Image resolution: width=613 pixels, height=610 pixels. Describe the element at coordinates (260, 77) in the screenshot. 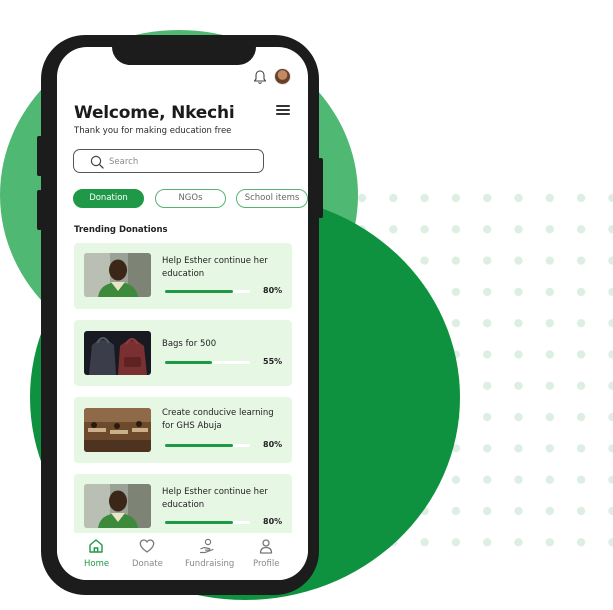

I see `bell-icon` at that location.